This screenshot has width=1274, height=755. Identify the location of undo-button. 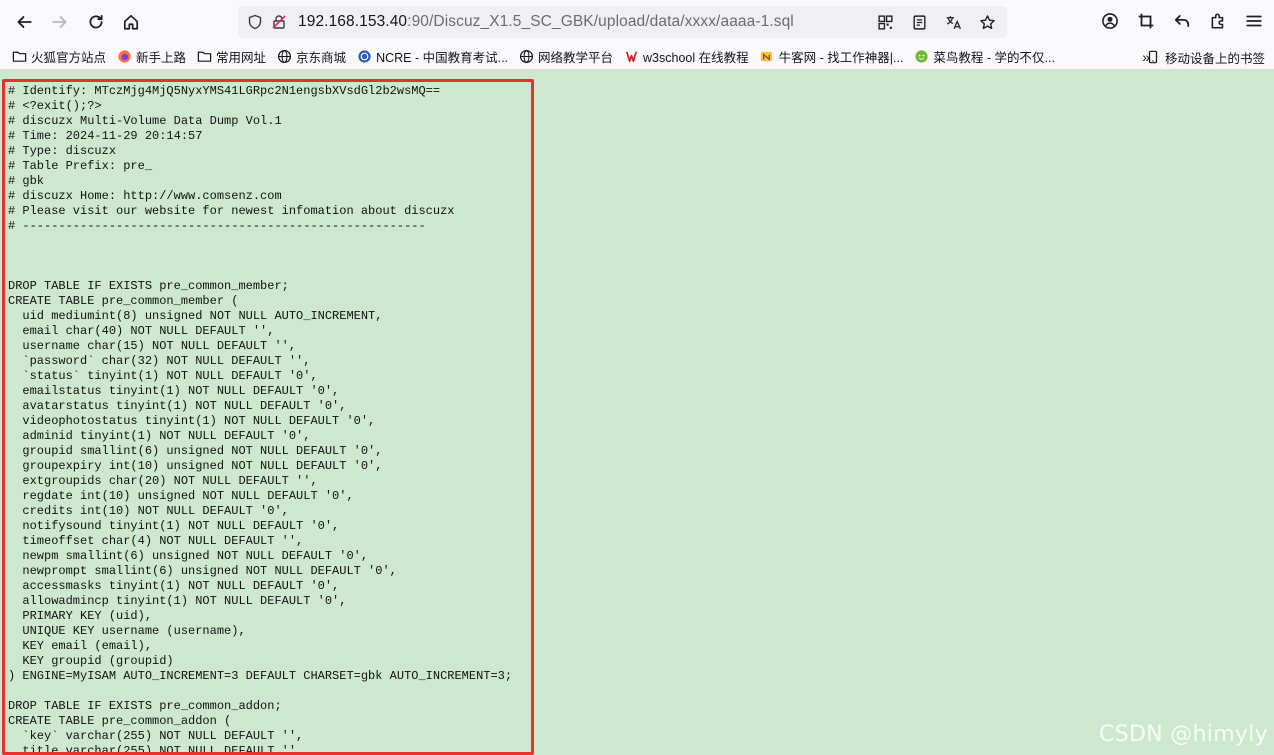
(1182, 21).